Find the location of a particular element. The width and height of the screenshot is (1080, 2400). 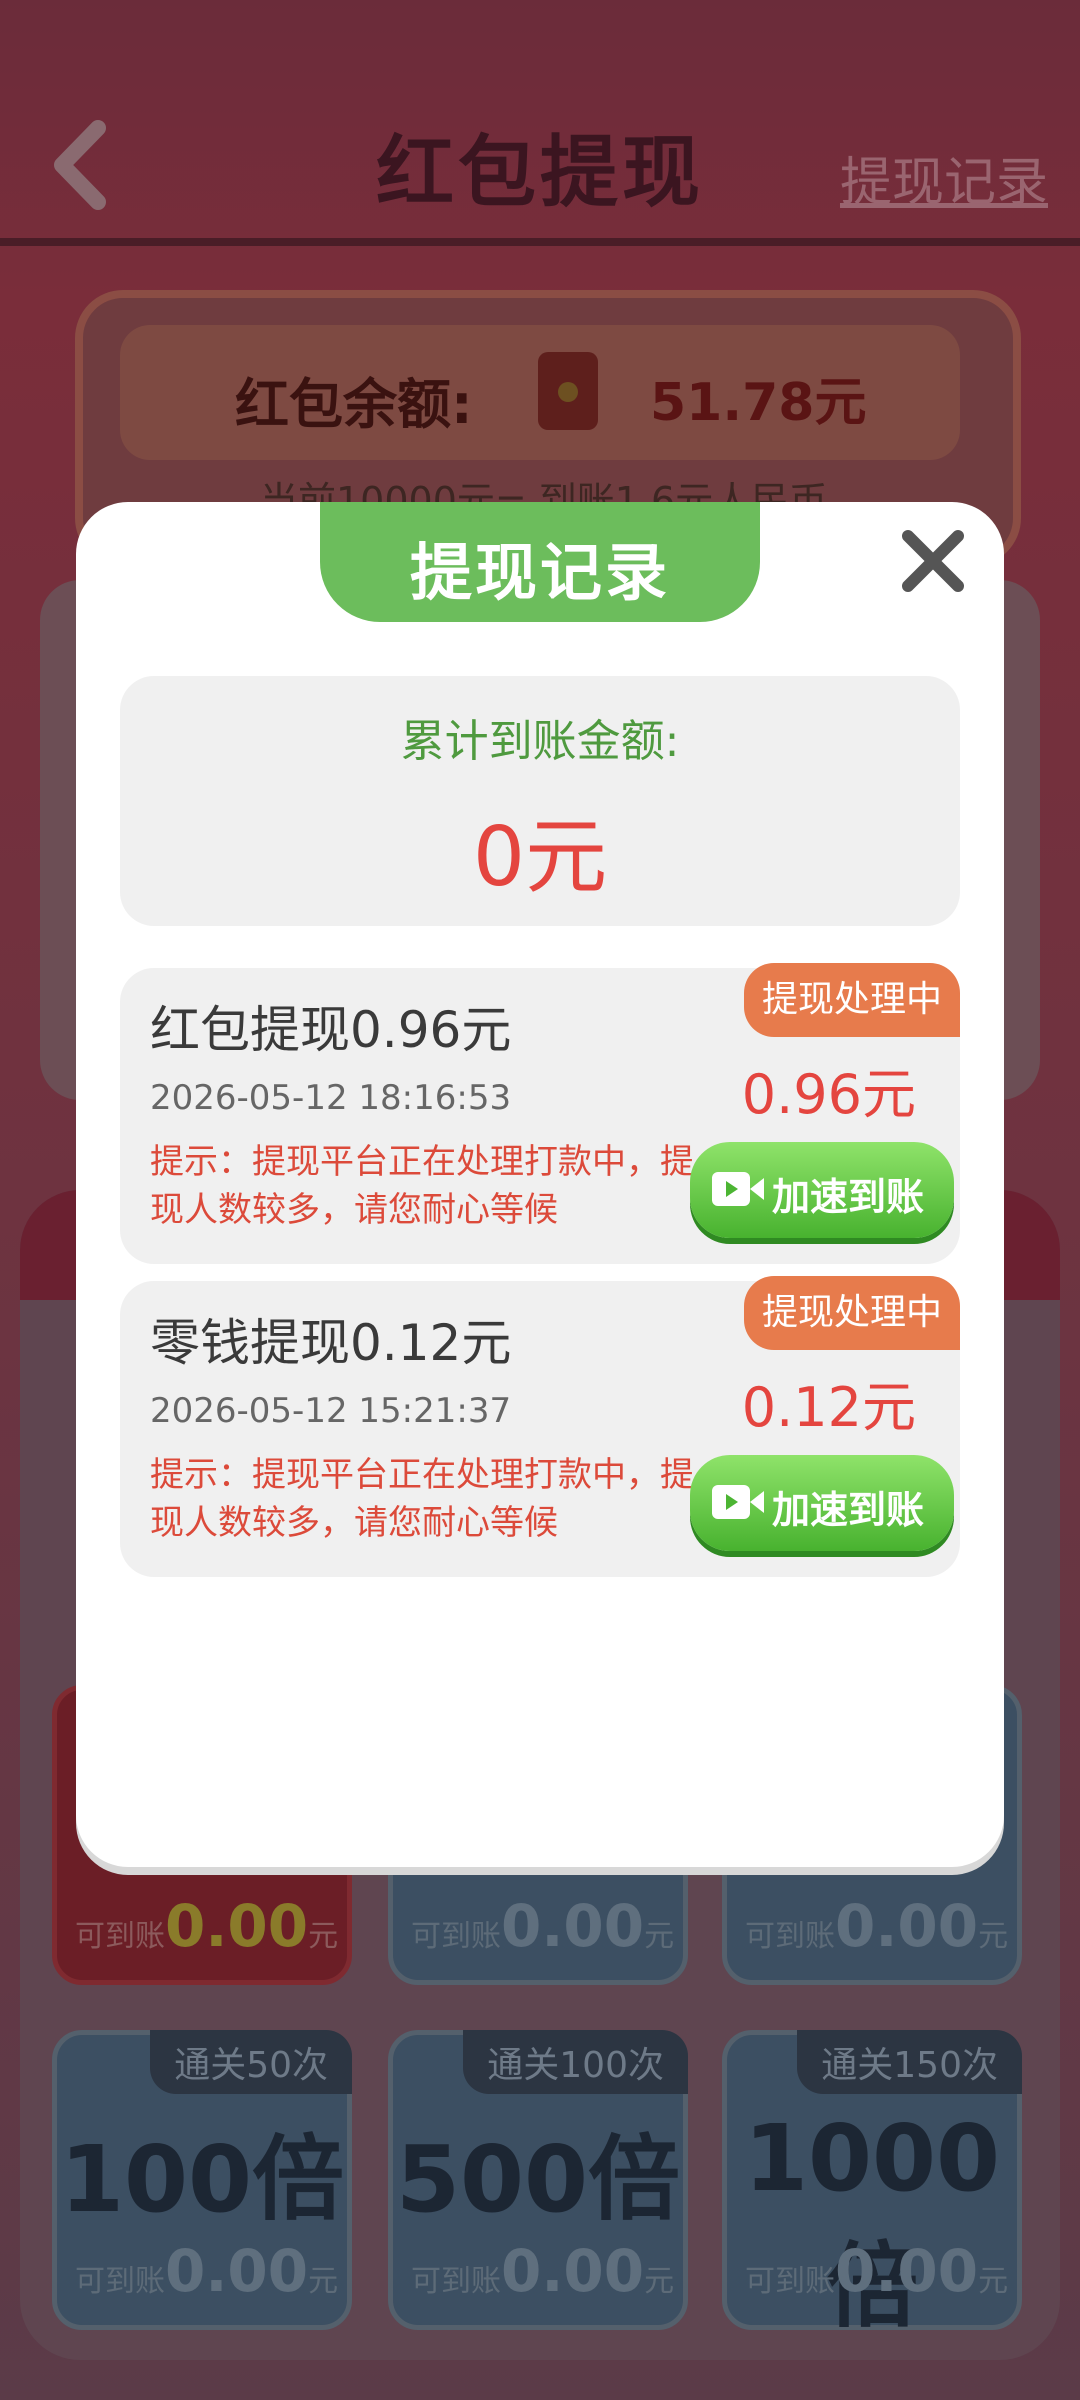

reward-tile: 通关100次 500倍 可到账0.00元 is located at coordinates (538, 2180).